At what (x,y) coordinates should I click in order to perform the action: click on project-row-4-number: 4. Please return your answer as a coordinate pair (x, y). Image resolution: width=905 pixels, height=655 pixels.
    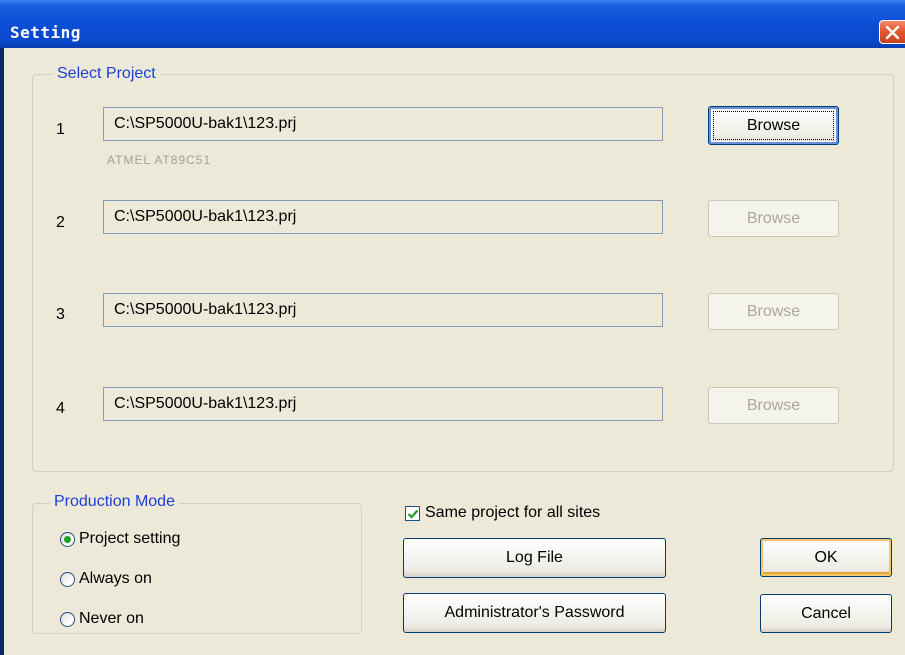
    Looking at the image, I should click on (60, 408).